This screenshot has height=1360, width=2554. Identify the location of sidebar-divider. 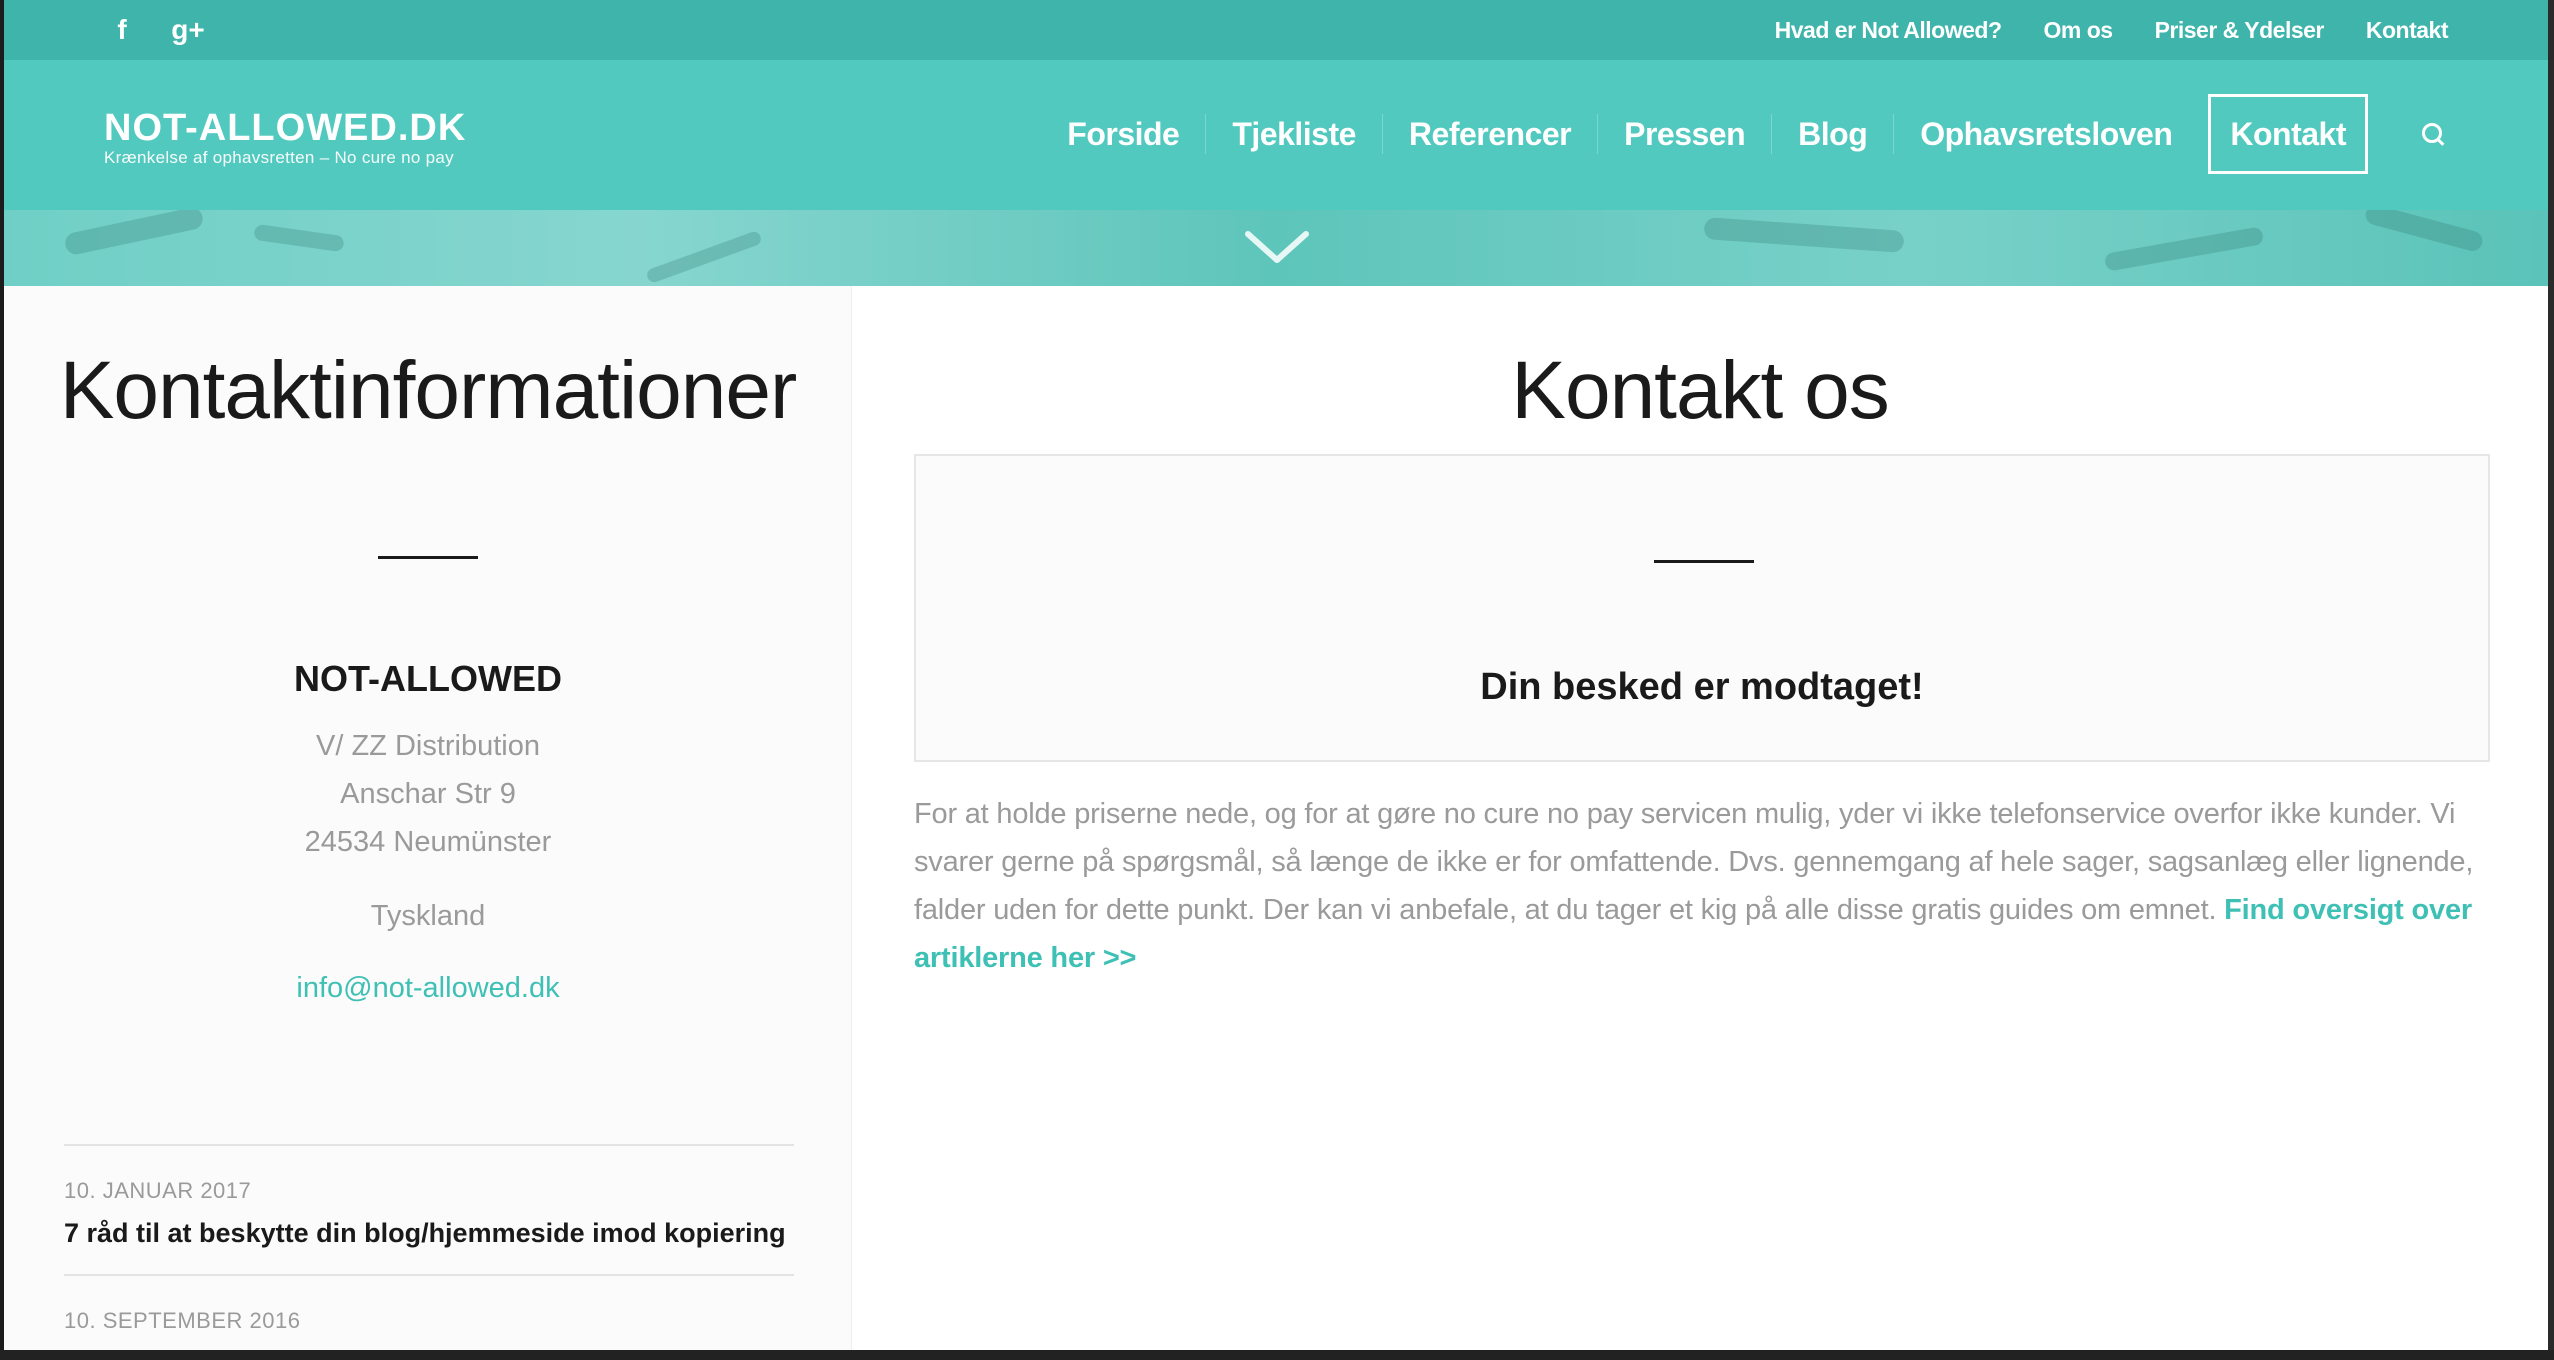
(428, 557).